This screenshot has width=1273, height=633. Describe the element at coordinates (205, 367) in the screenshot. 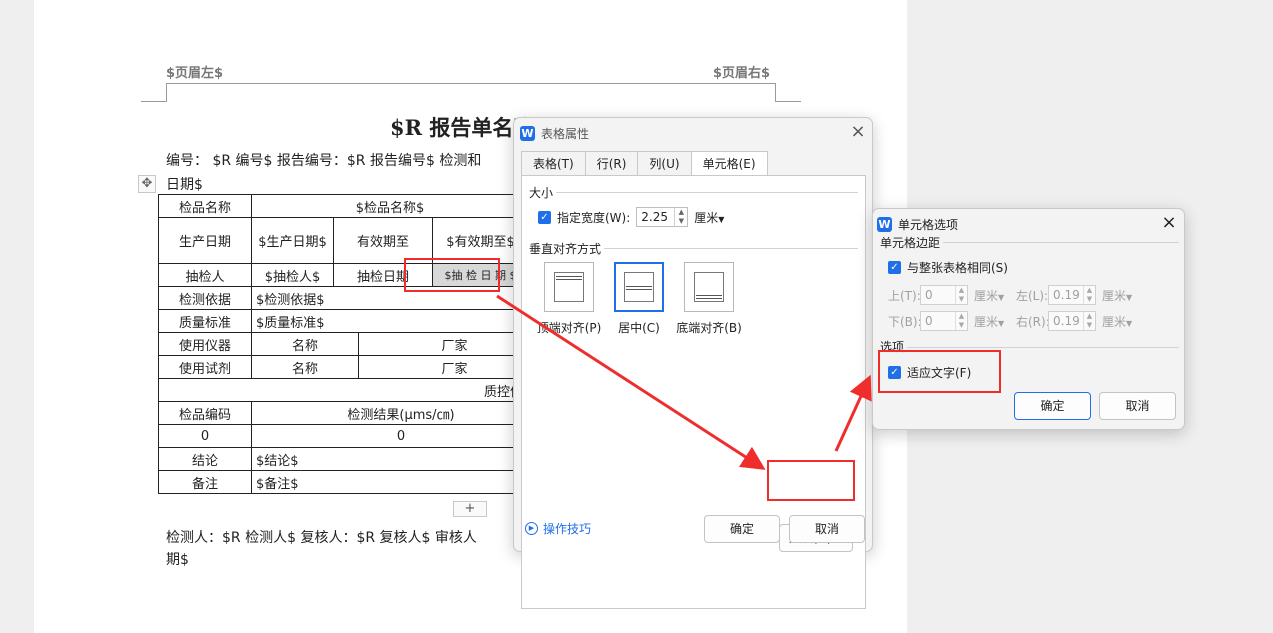

I see `table-cell: 使用试剂` at that location.